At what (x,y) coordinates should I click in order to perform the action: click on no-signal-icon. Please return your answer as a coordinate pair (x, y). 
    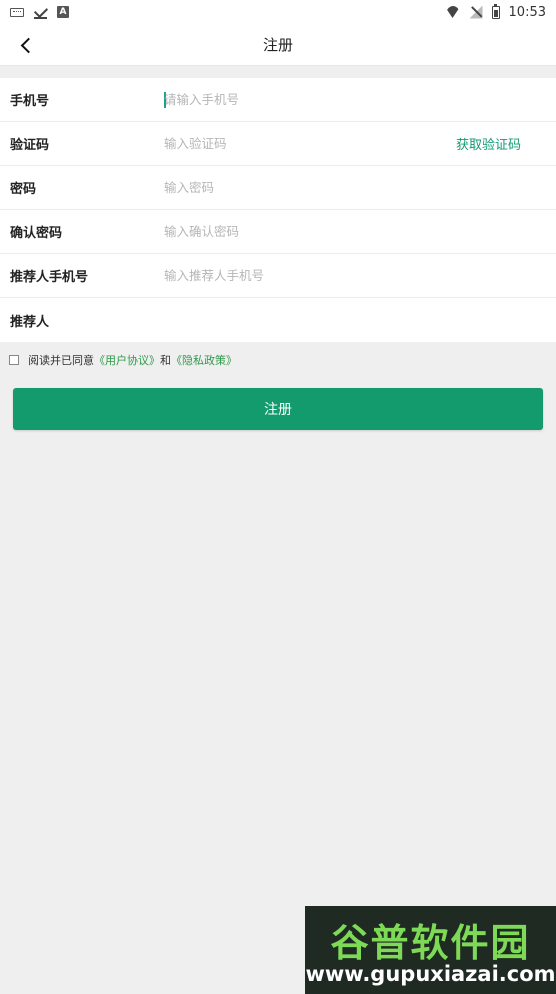
    Looking at the image, I should click on (476, 12).